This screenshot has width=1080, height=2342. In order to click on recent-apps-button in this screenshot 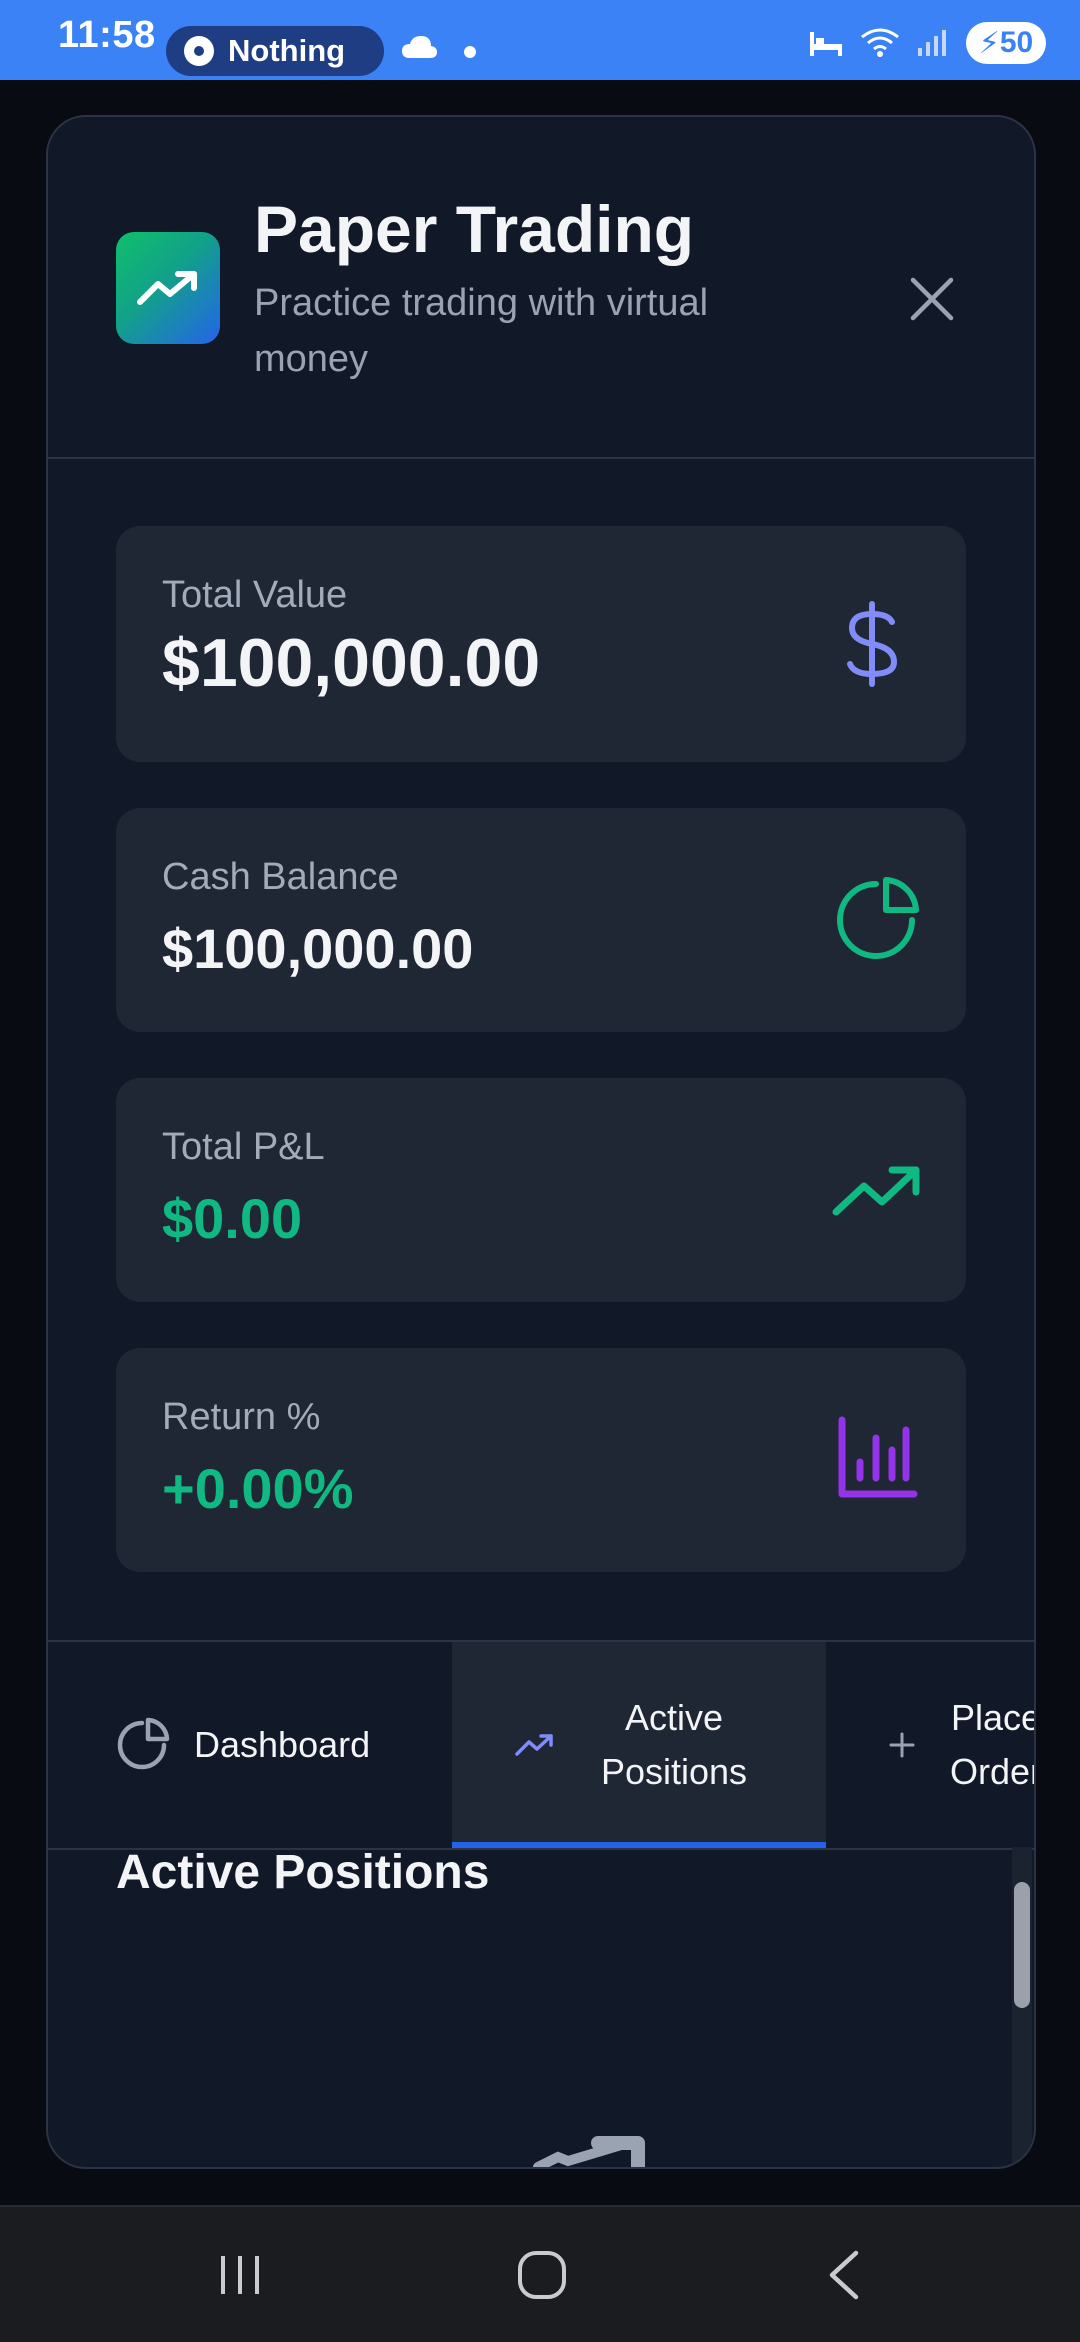, I will do `click(240, 2274)`.